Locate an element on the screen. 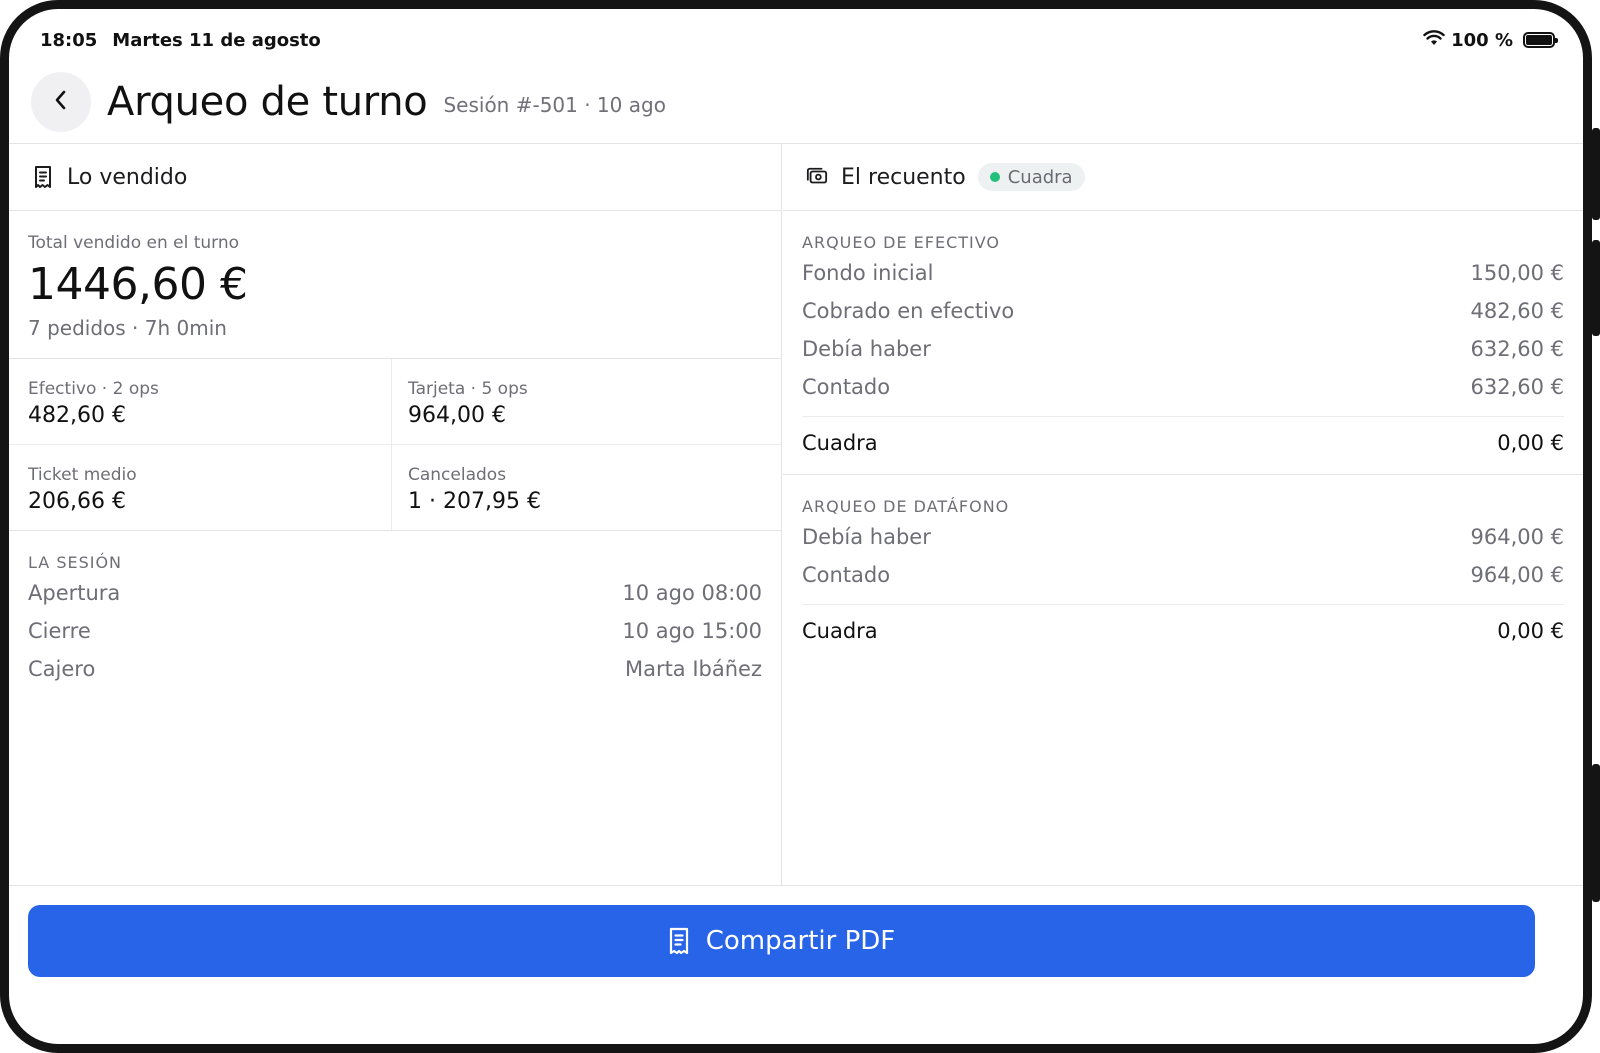 This screenshot has height=1053, width=1600. page-title: Arqueo de turno is located at coordinates (267, 102).